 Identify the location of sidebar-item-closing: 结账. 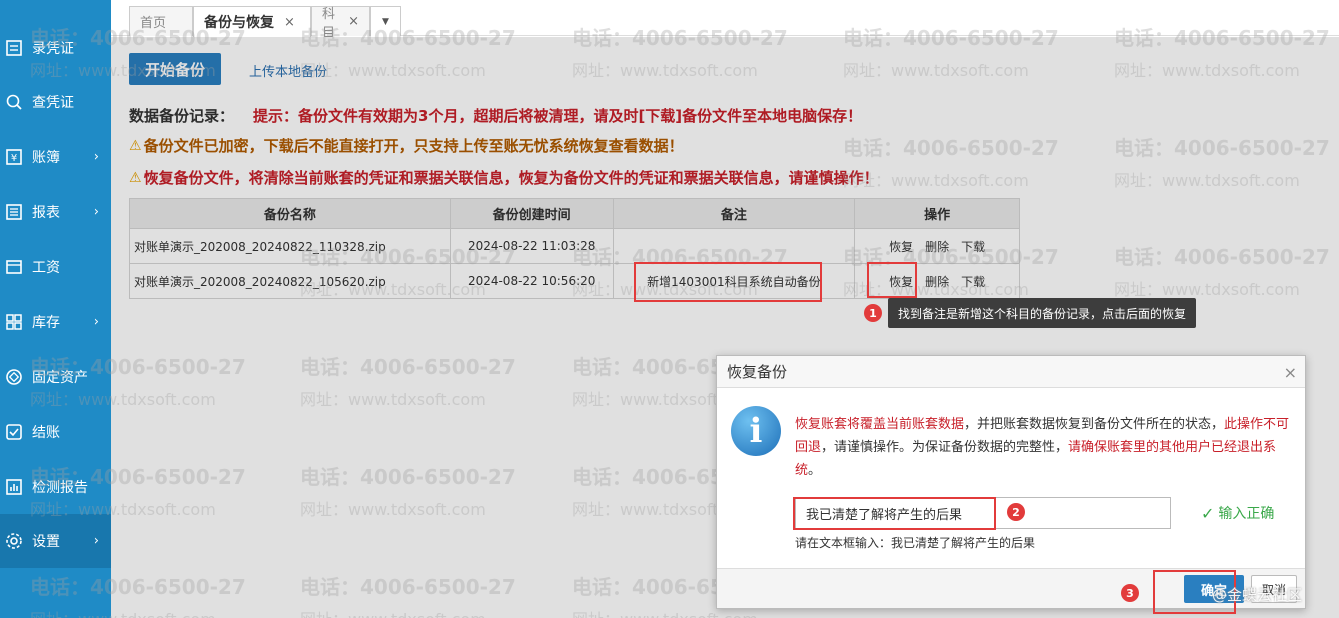
(55, 432).